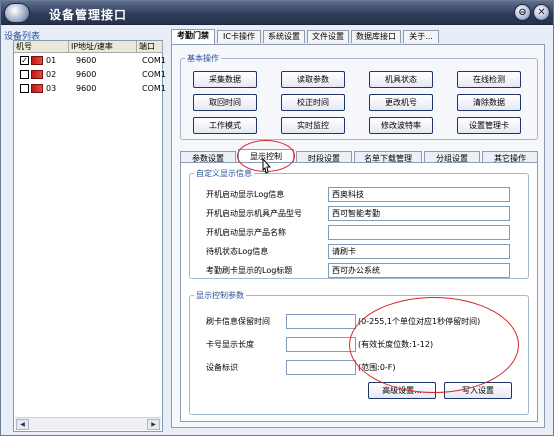  Describe the element at coordinates (277, 13) in the screenshot. I see `title-bar: 设备管理接口 ⊖ ✕` at that location.